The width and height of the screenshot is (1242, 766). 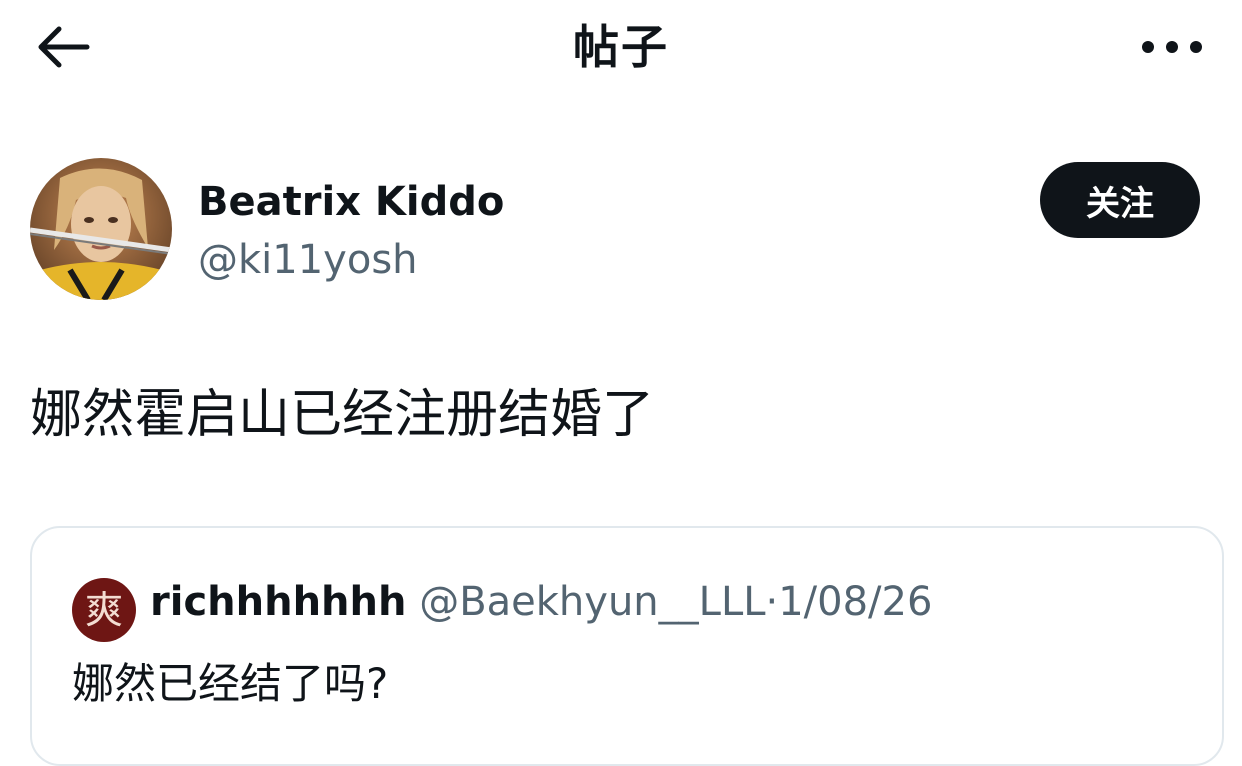 I want to click on quoted-avatar: 爽, so click(x=104, y=610).